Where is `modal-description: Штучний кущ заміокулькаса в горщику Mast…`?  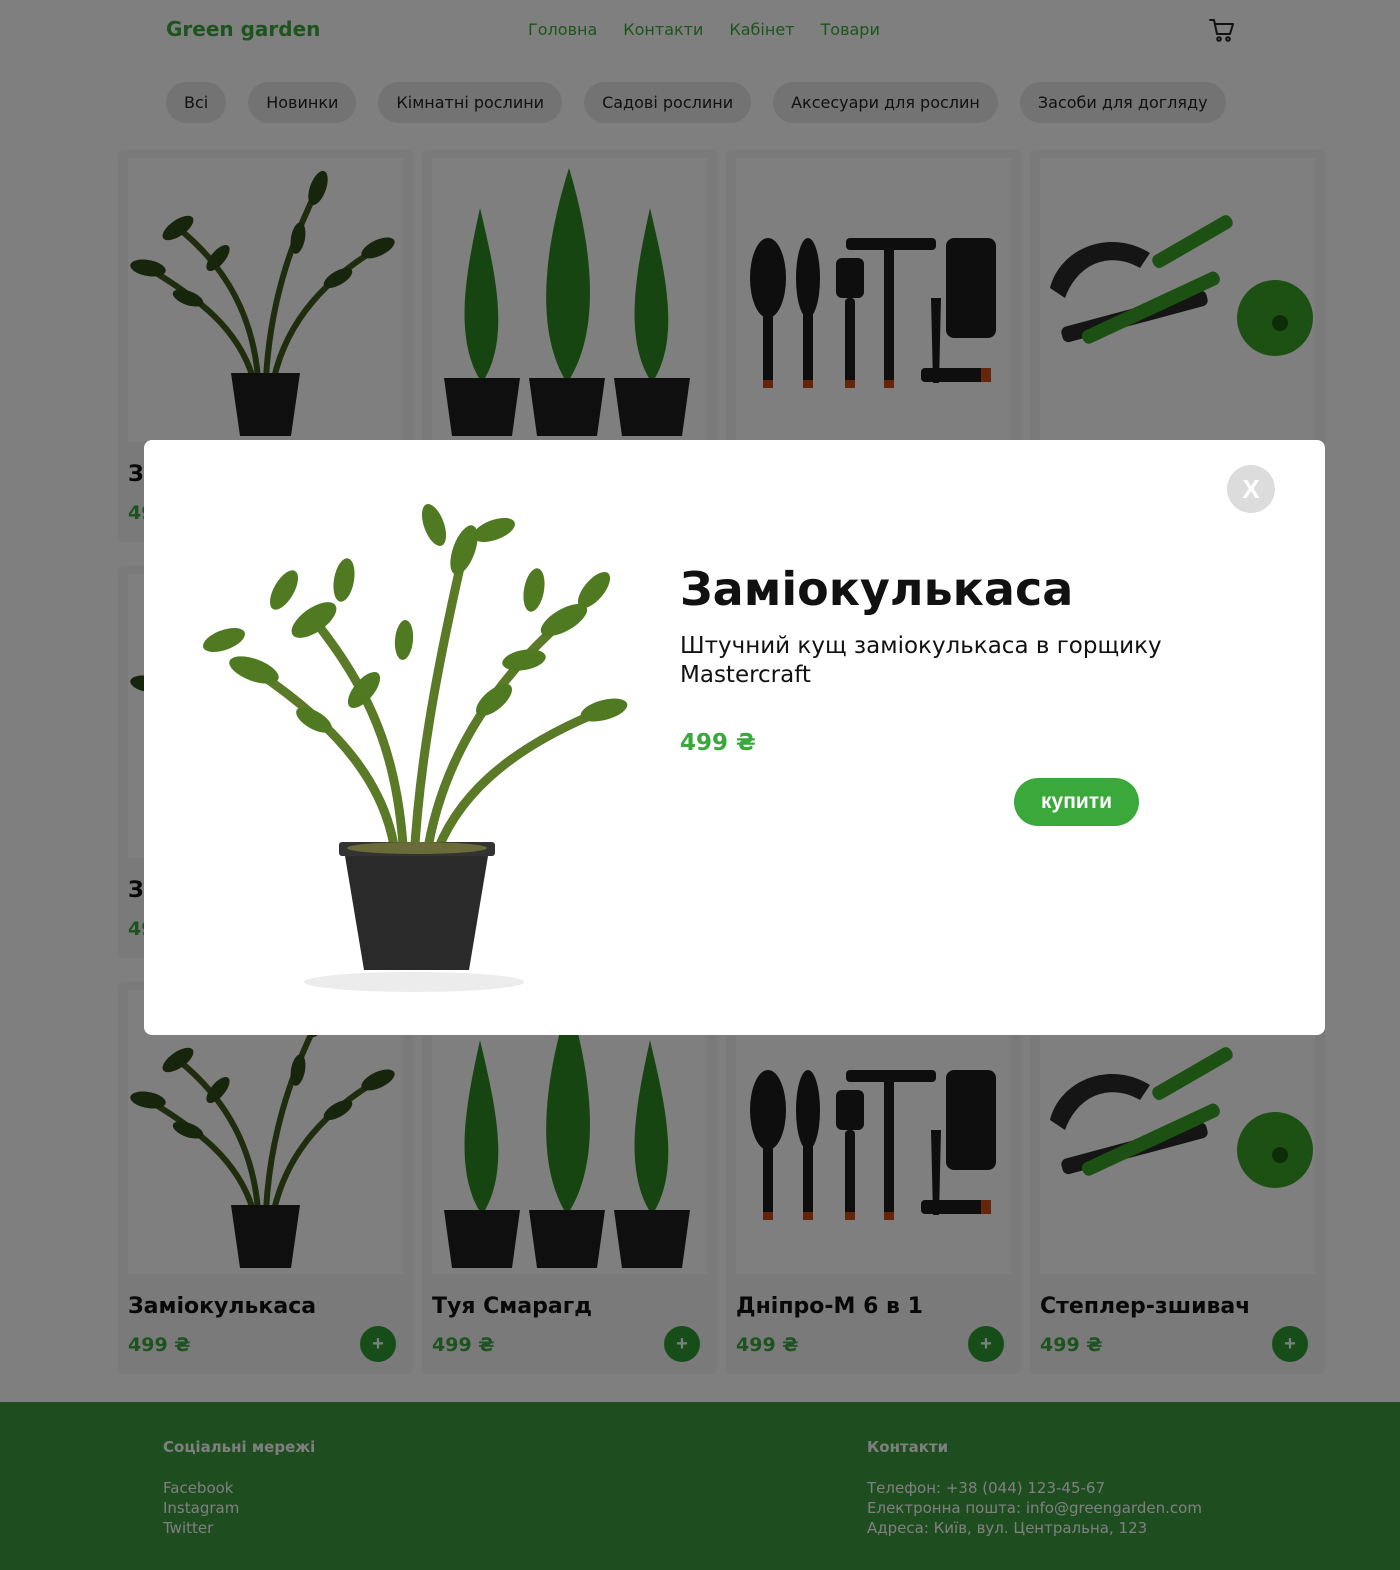
modal-description: Штучний кущ заміокулькаса в горщику Mast… is located at coordinates (921, 660).